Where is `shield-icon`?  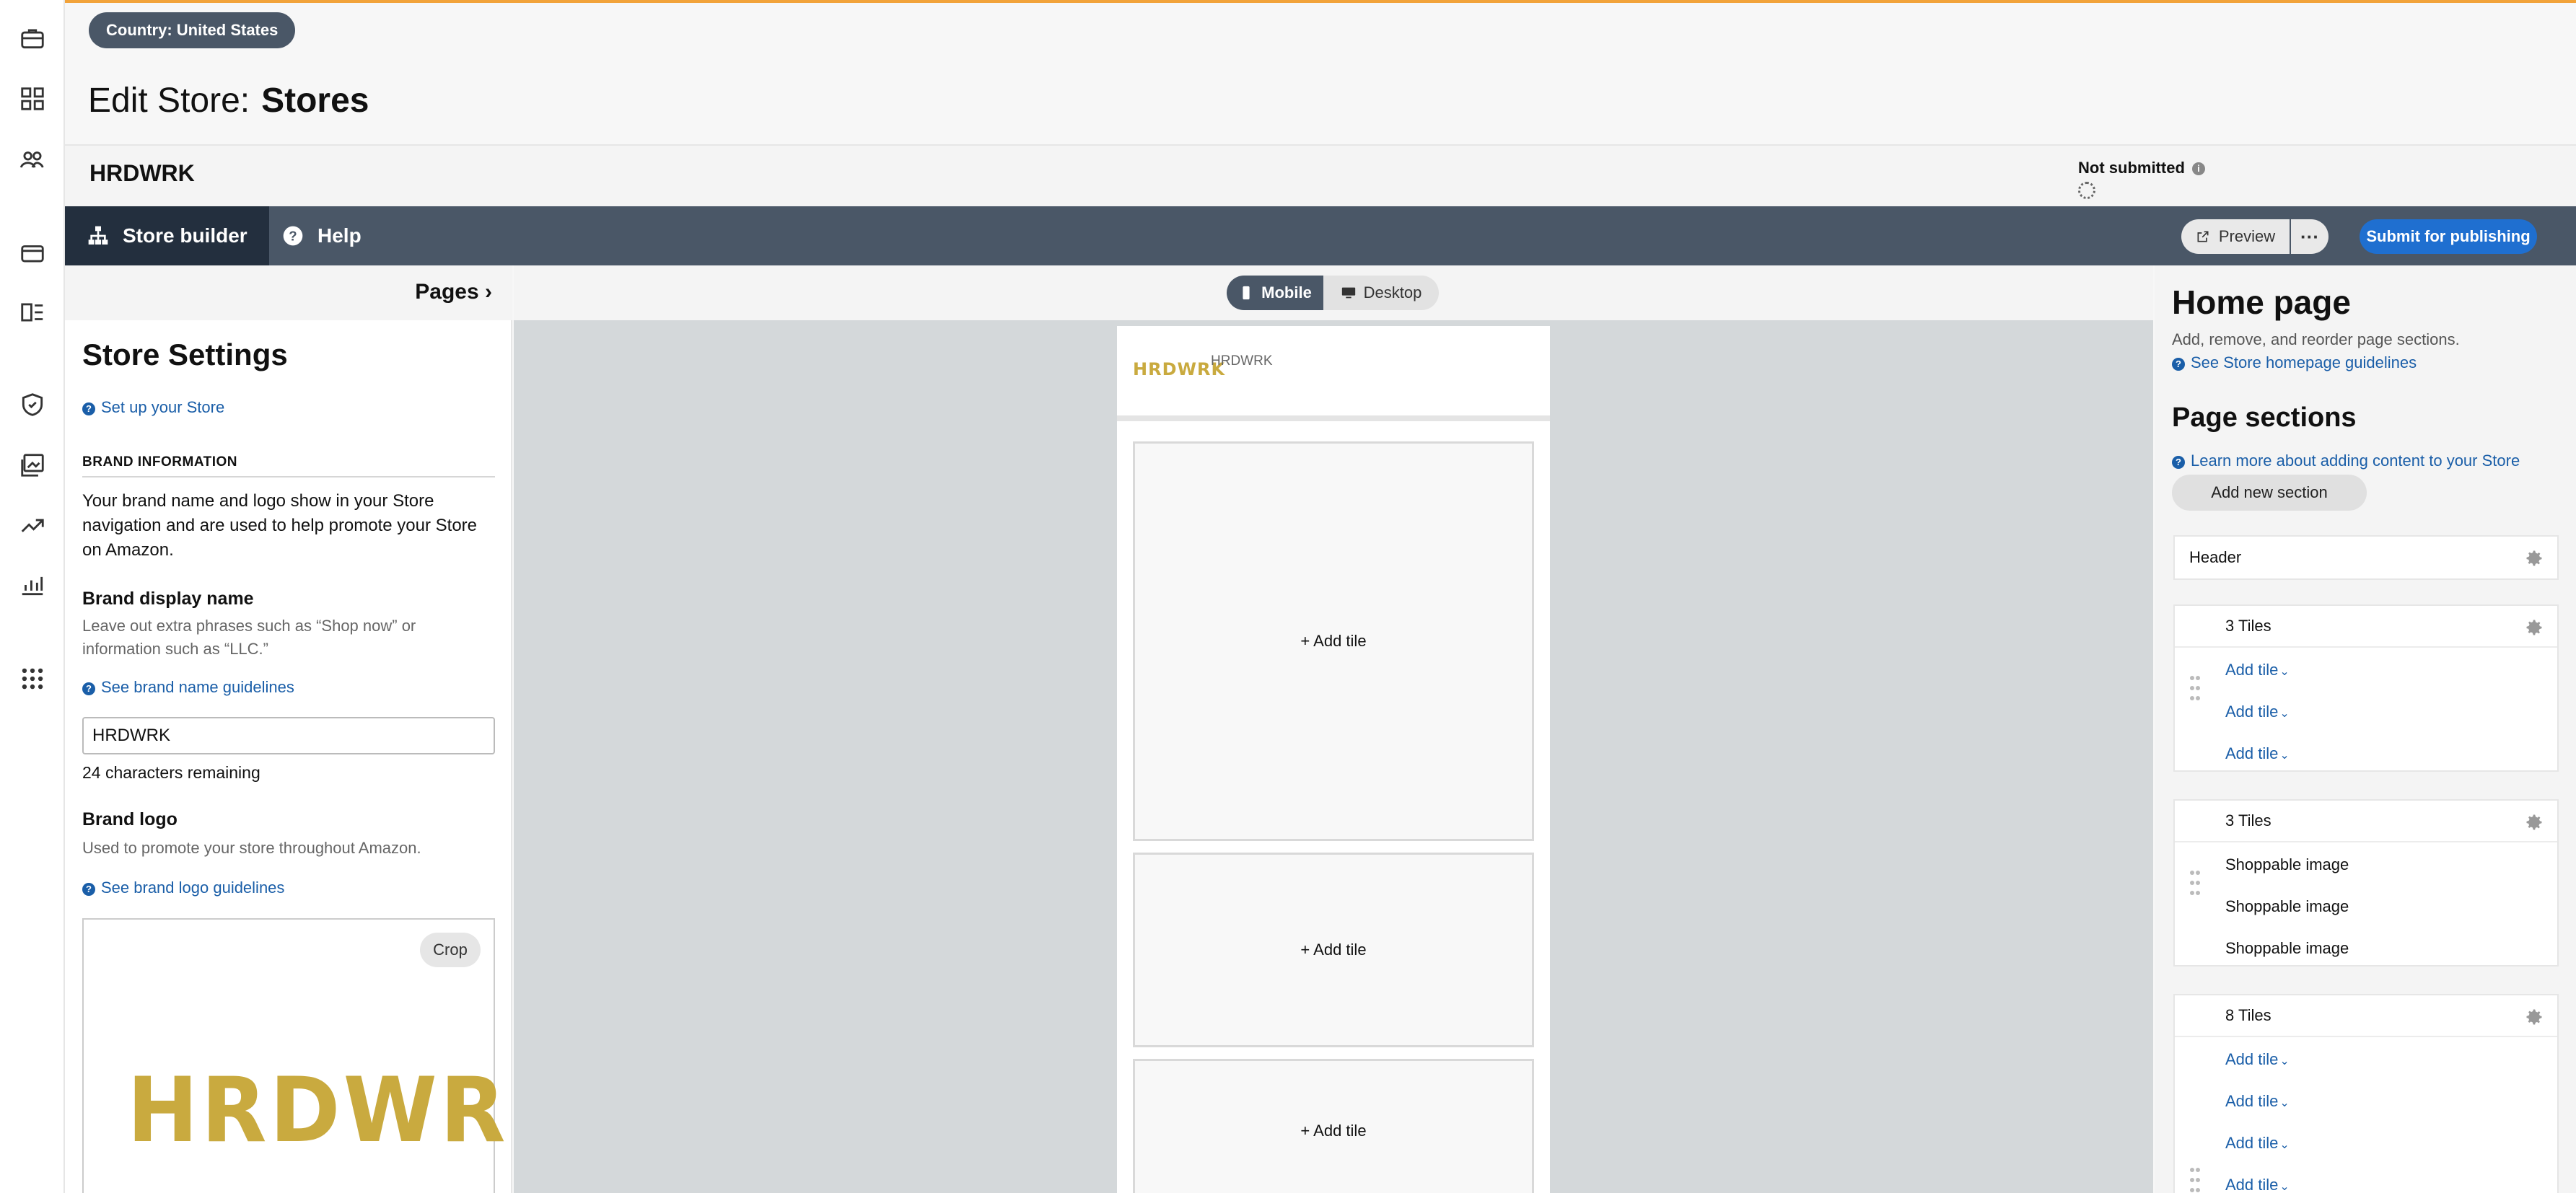 shield-icon is located at coordinates (32, 405).